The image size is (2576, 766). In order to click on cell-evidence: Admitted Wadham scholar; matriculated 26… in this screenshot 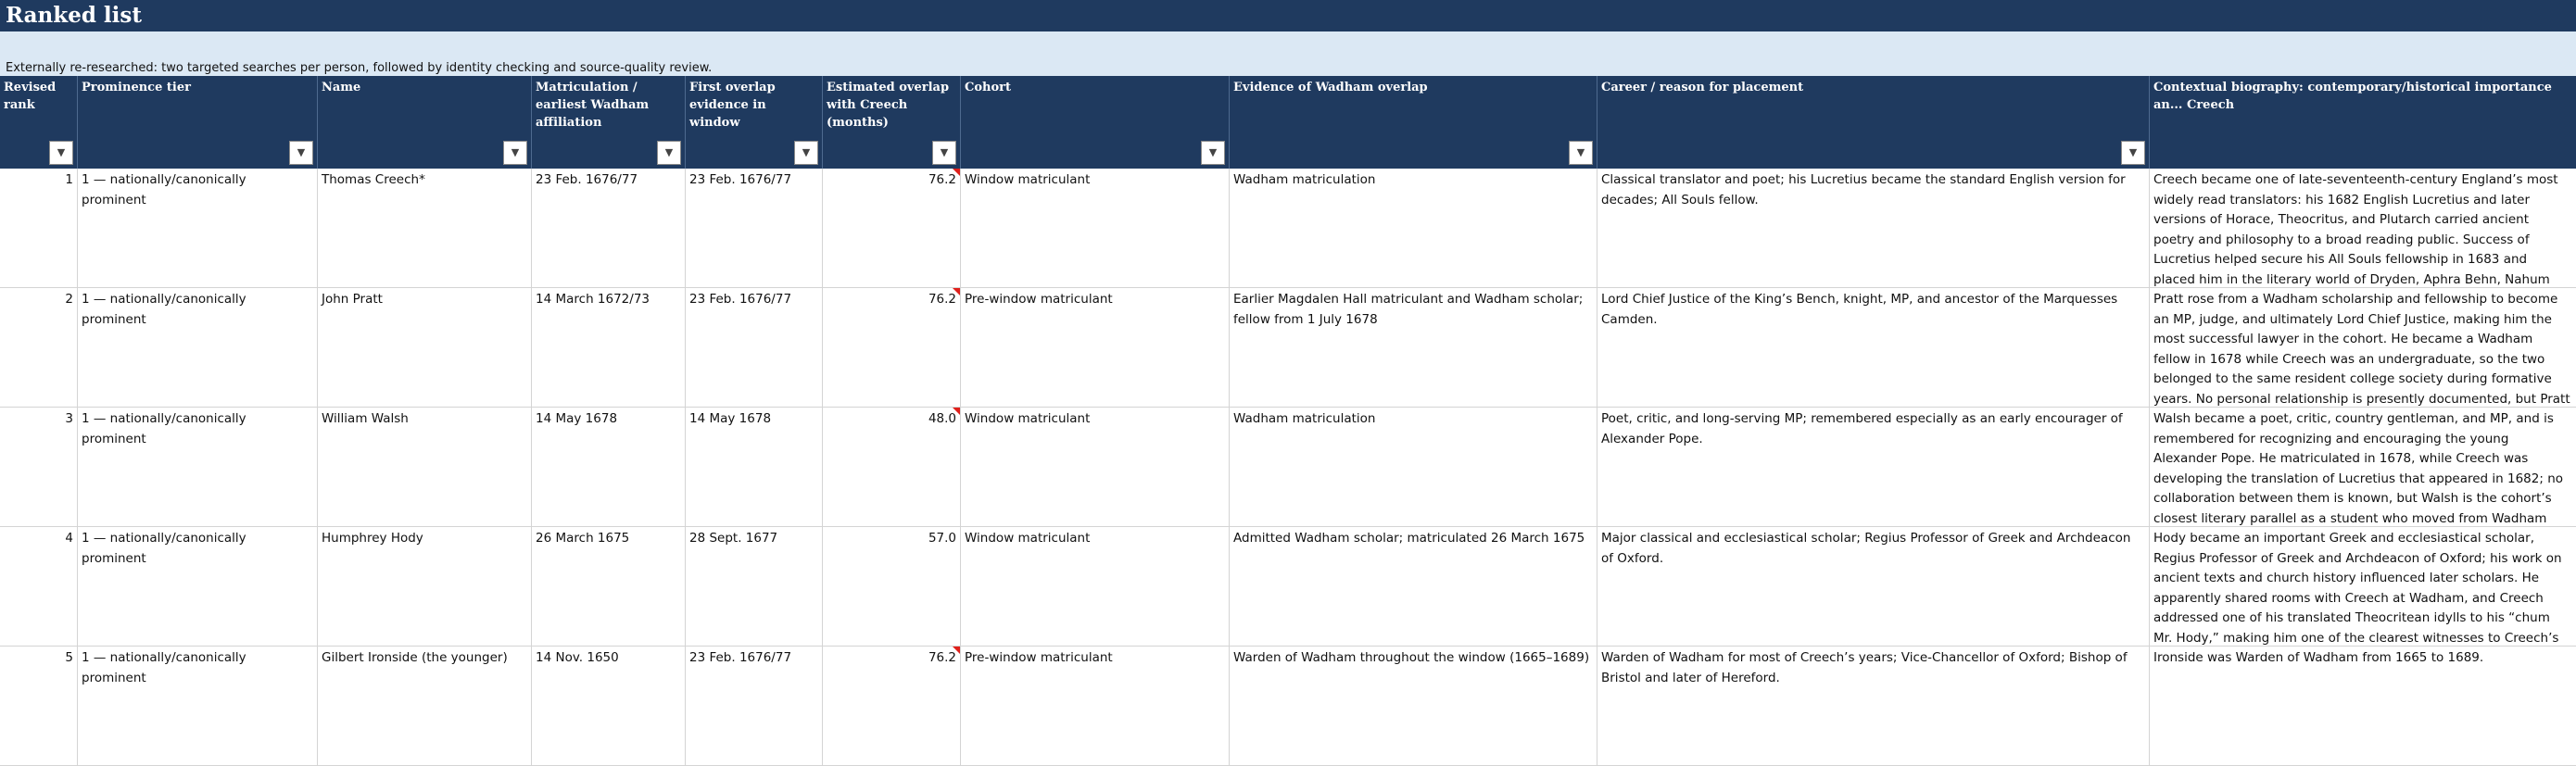, I will do `click(1413, 586)`.